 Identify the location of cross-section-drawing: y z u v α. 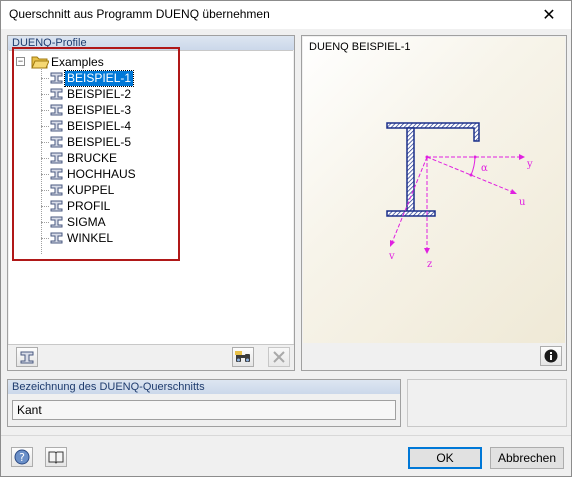
(459, 196).